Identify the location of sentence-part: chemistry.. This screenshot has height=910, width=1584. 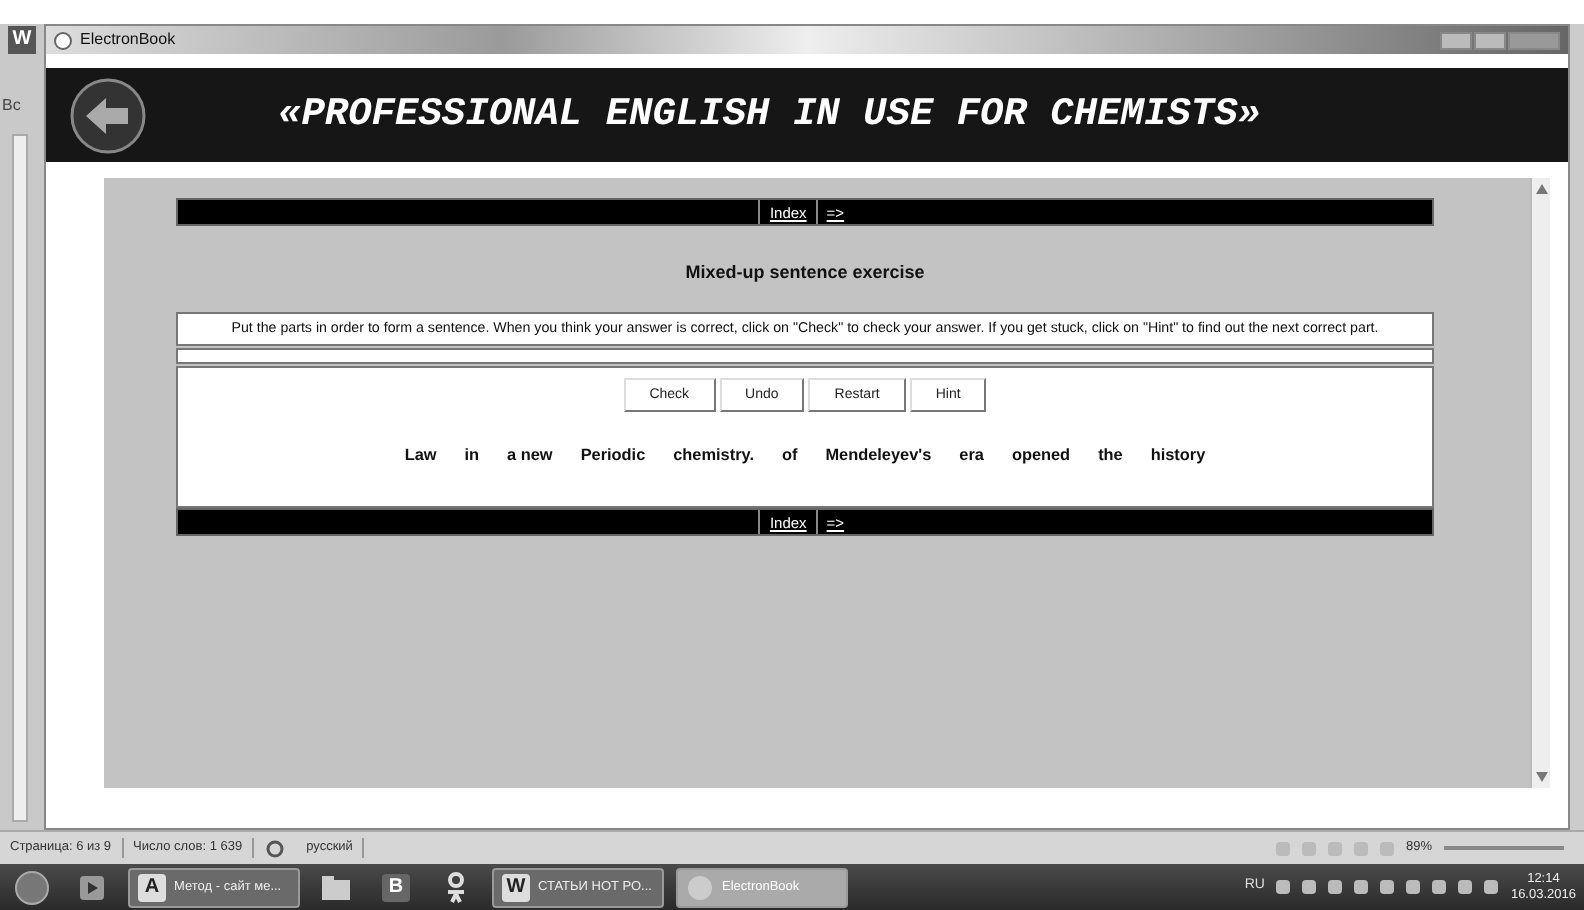
(713, 455).